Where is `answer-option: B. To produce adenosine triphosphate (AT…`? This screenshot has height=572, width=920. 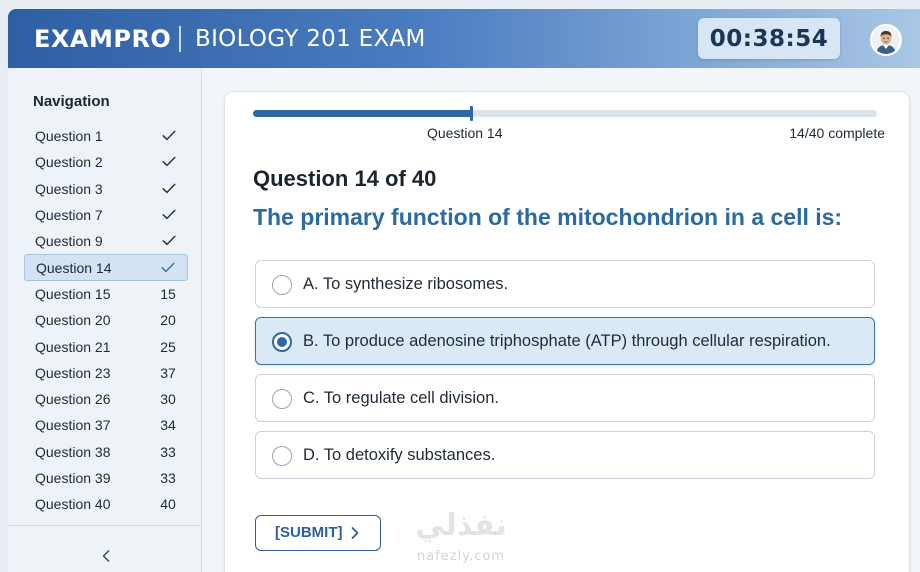 answer-option: B. To produce adenosine triphosphate (AT… is located at coordinates (565, 341).